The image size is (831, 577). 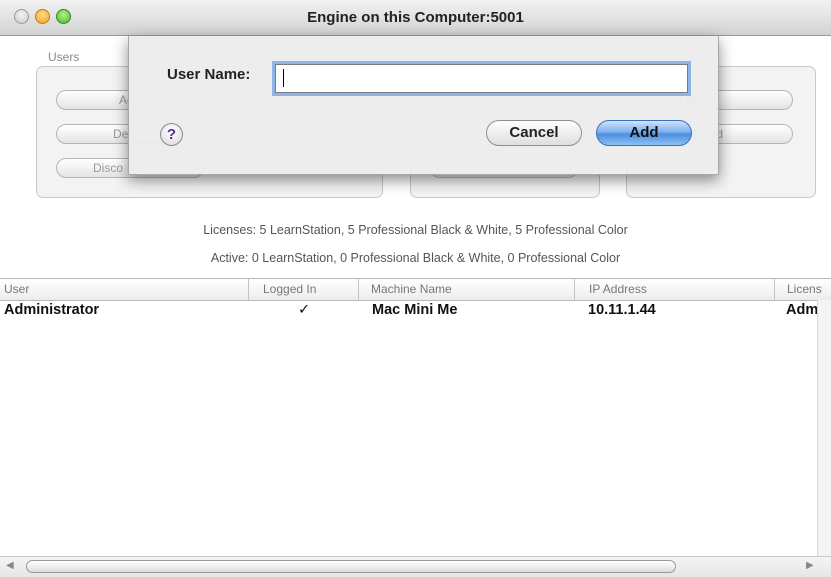 I want to click on text-caret, so click(x=283, y=78).